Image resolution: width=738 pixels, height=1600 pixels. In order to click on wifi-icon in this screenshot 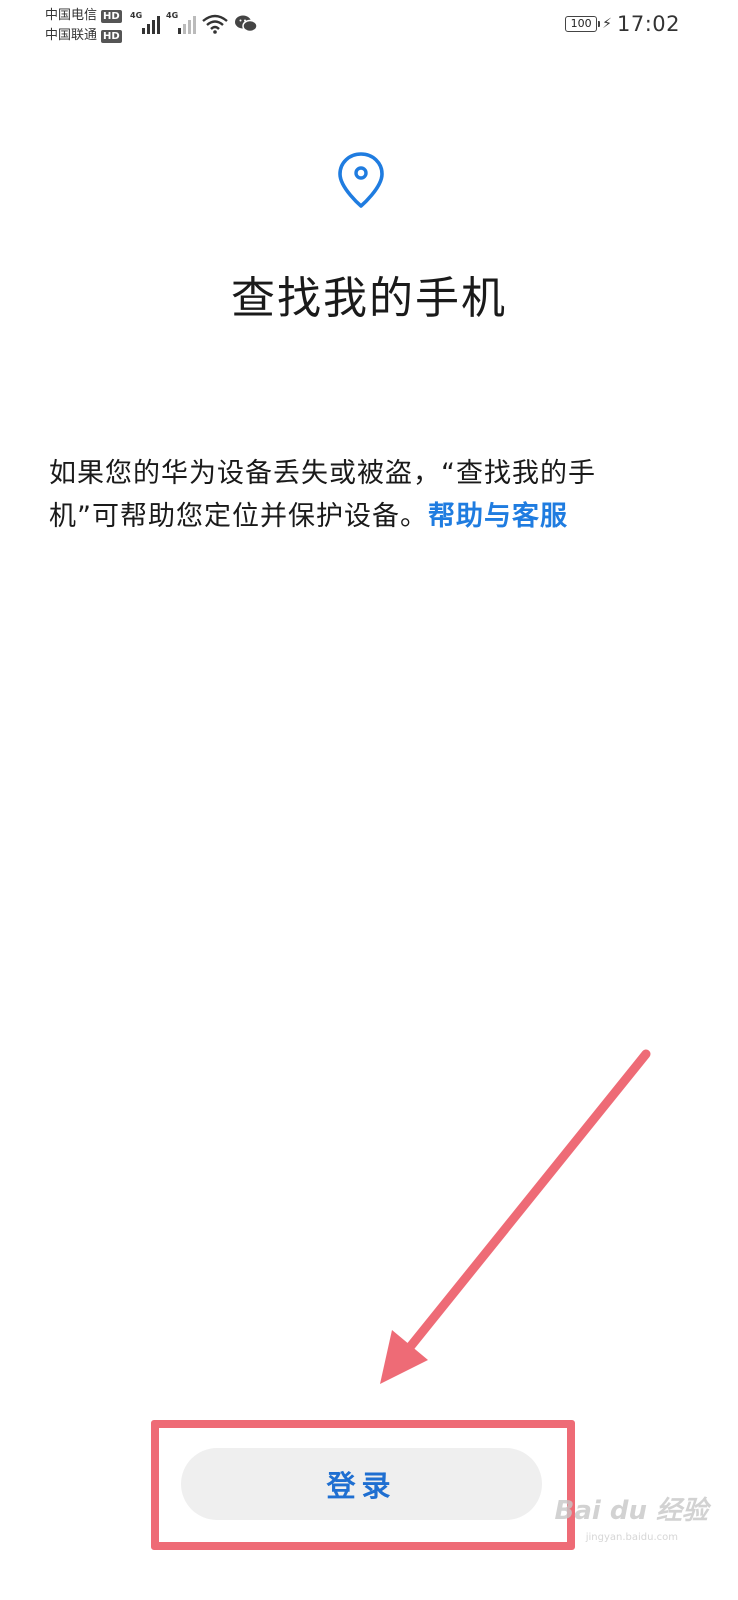, I will do `click(215, 24)`.